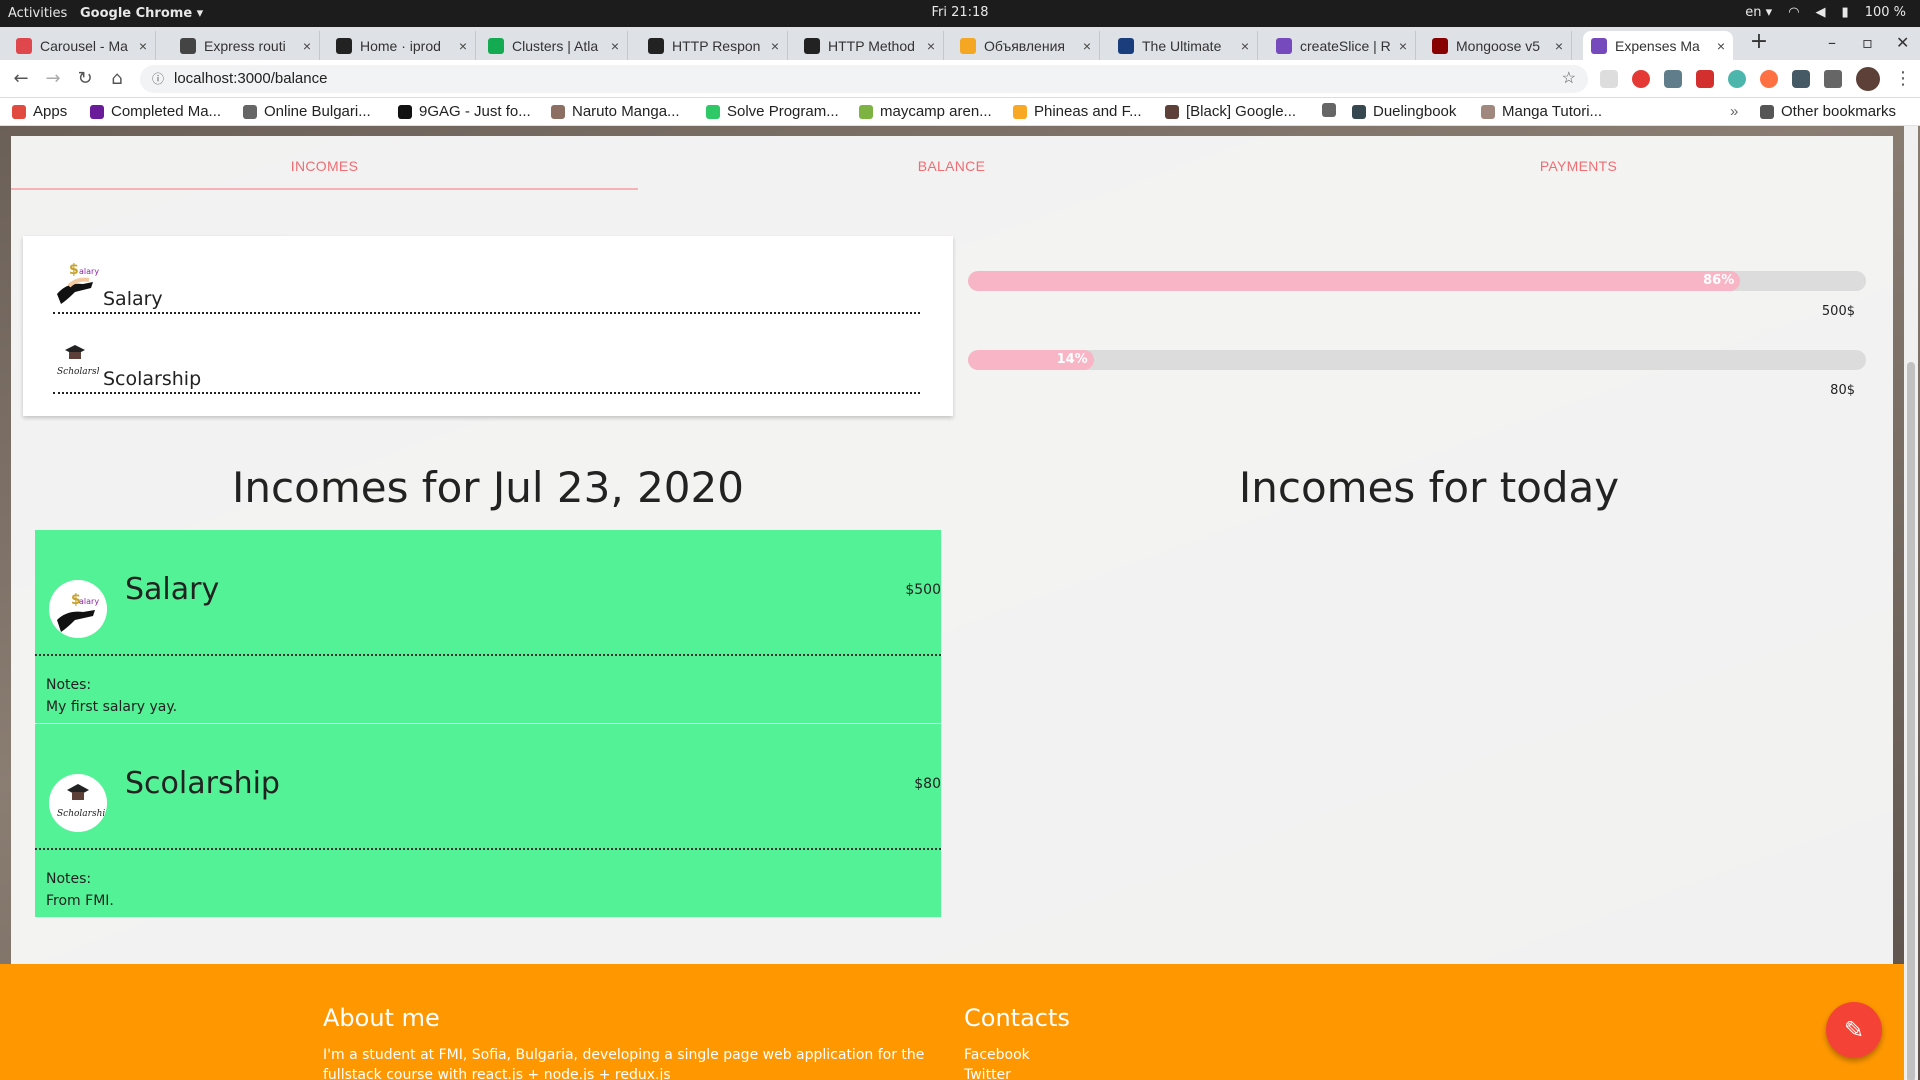 The image size is (1920, 1080). Describe the element at coordinates (21, 79) in the screenshot. I see `back-icon: ←` at that location.